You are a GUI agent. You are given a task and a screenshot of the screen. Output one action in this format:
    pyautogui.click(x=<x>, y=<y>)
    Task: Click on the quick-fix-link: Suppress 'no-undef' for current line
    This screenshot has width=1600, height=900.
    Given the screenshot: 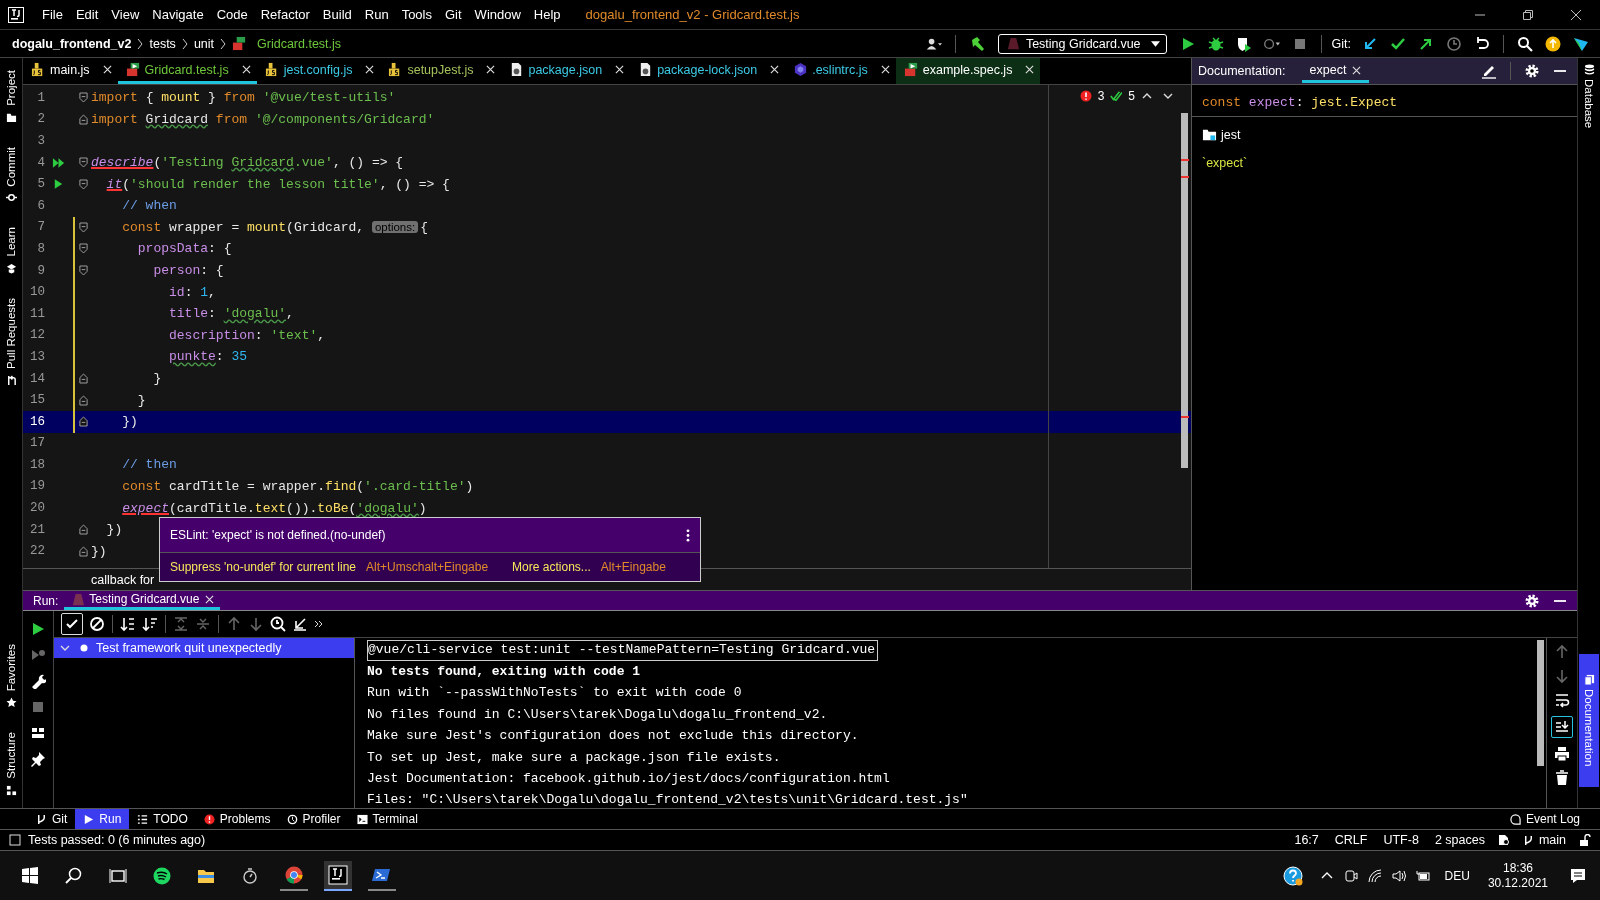 What is the action you would take?
    pyautogui.click(x=263, y=567)
    